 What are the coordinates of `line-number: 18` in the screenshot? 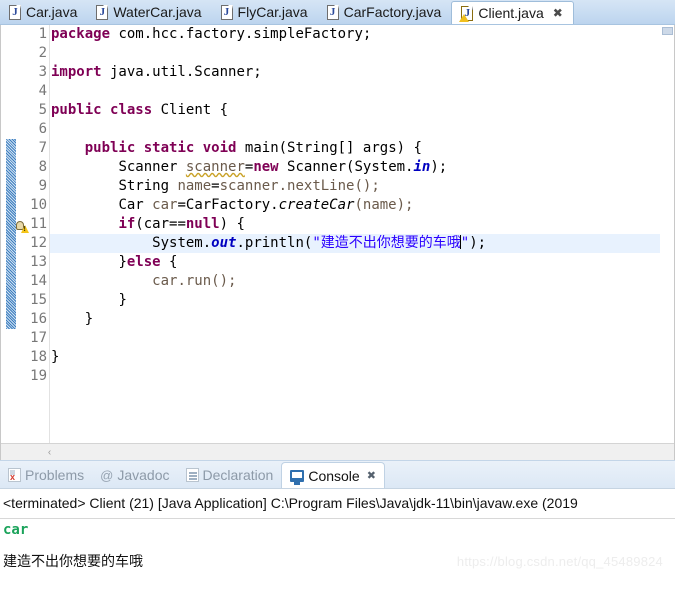 It's located at (38, 357).